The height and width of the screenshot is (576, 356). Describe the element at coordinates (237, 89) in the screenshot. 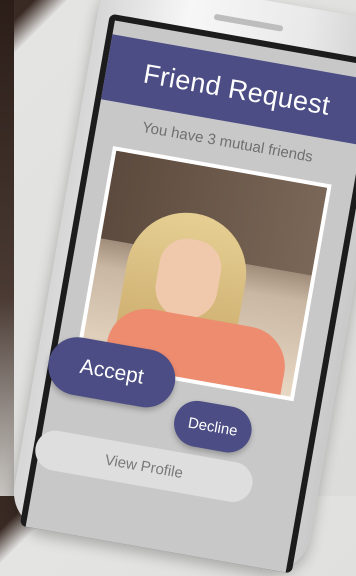

I see `page-title: Friend Request` at that location.